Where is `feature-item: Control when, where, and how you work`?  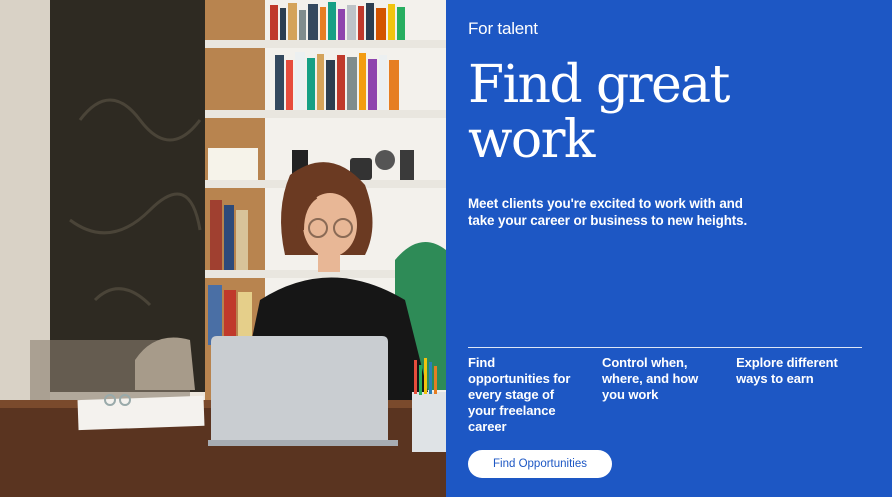 feature-item: Control when, where, and how you work is located at coordinates (650, 378).